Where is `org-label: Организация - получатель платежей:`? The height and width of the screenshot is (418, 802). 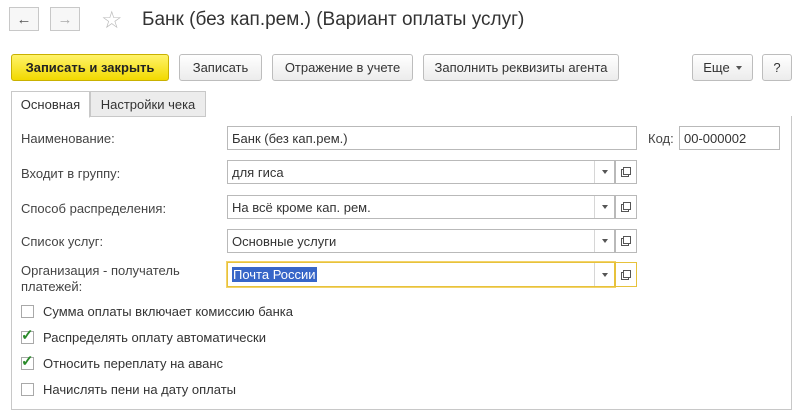 org-label: Организация - получатель платежей: is located at coordinates (100, 279).